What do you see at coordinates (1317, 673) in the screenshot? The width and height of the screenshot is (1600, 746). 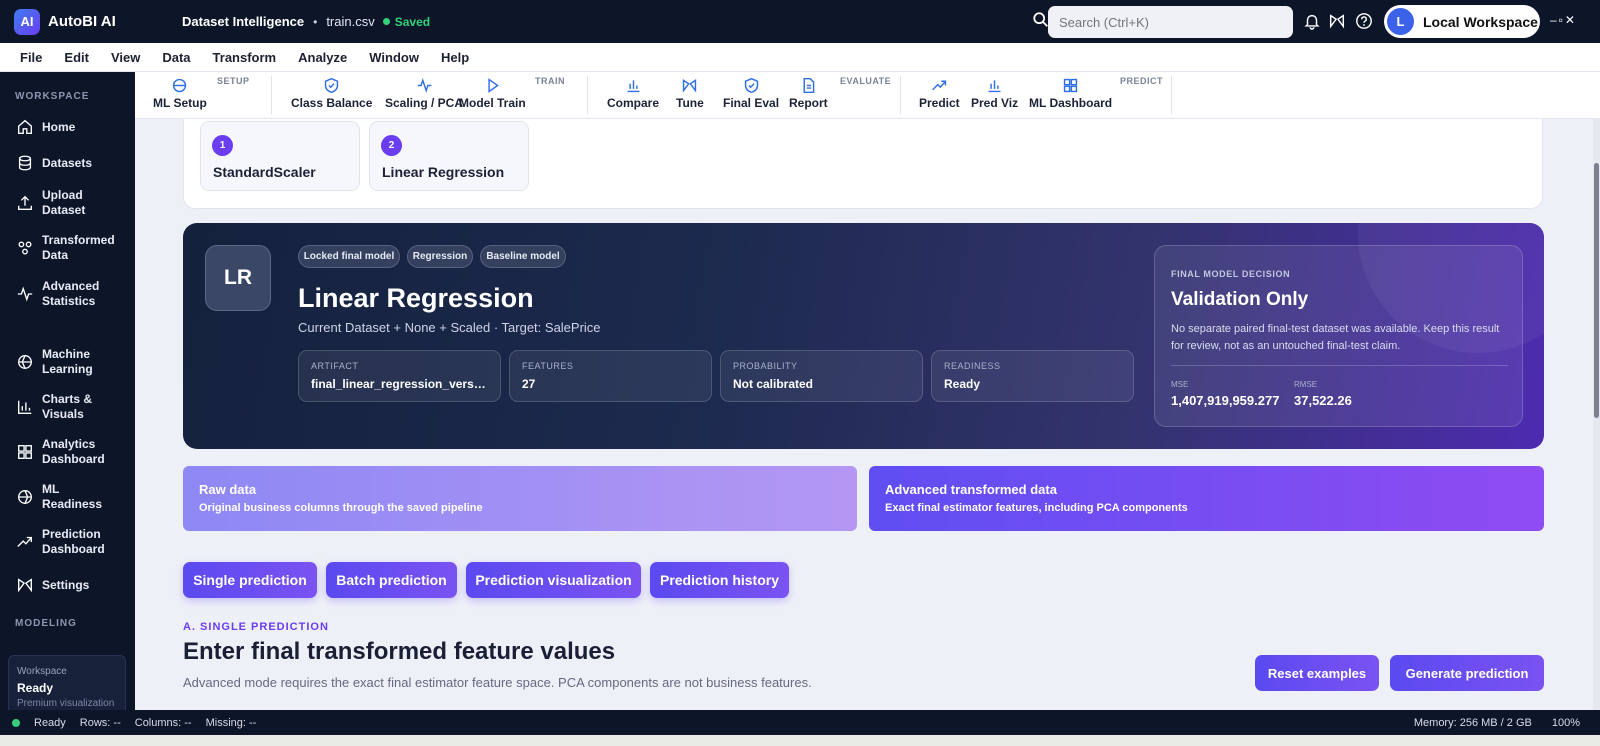 I see `reset-examples-button: Reset examples` at bounding box center [1317, 673].